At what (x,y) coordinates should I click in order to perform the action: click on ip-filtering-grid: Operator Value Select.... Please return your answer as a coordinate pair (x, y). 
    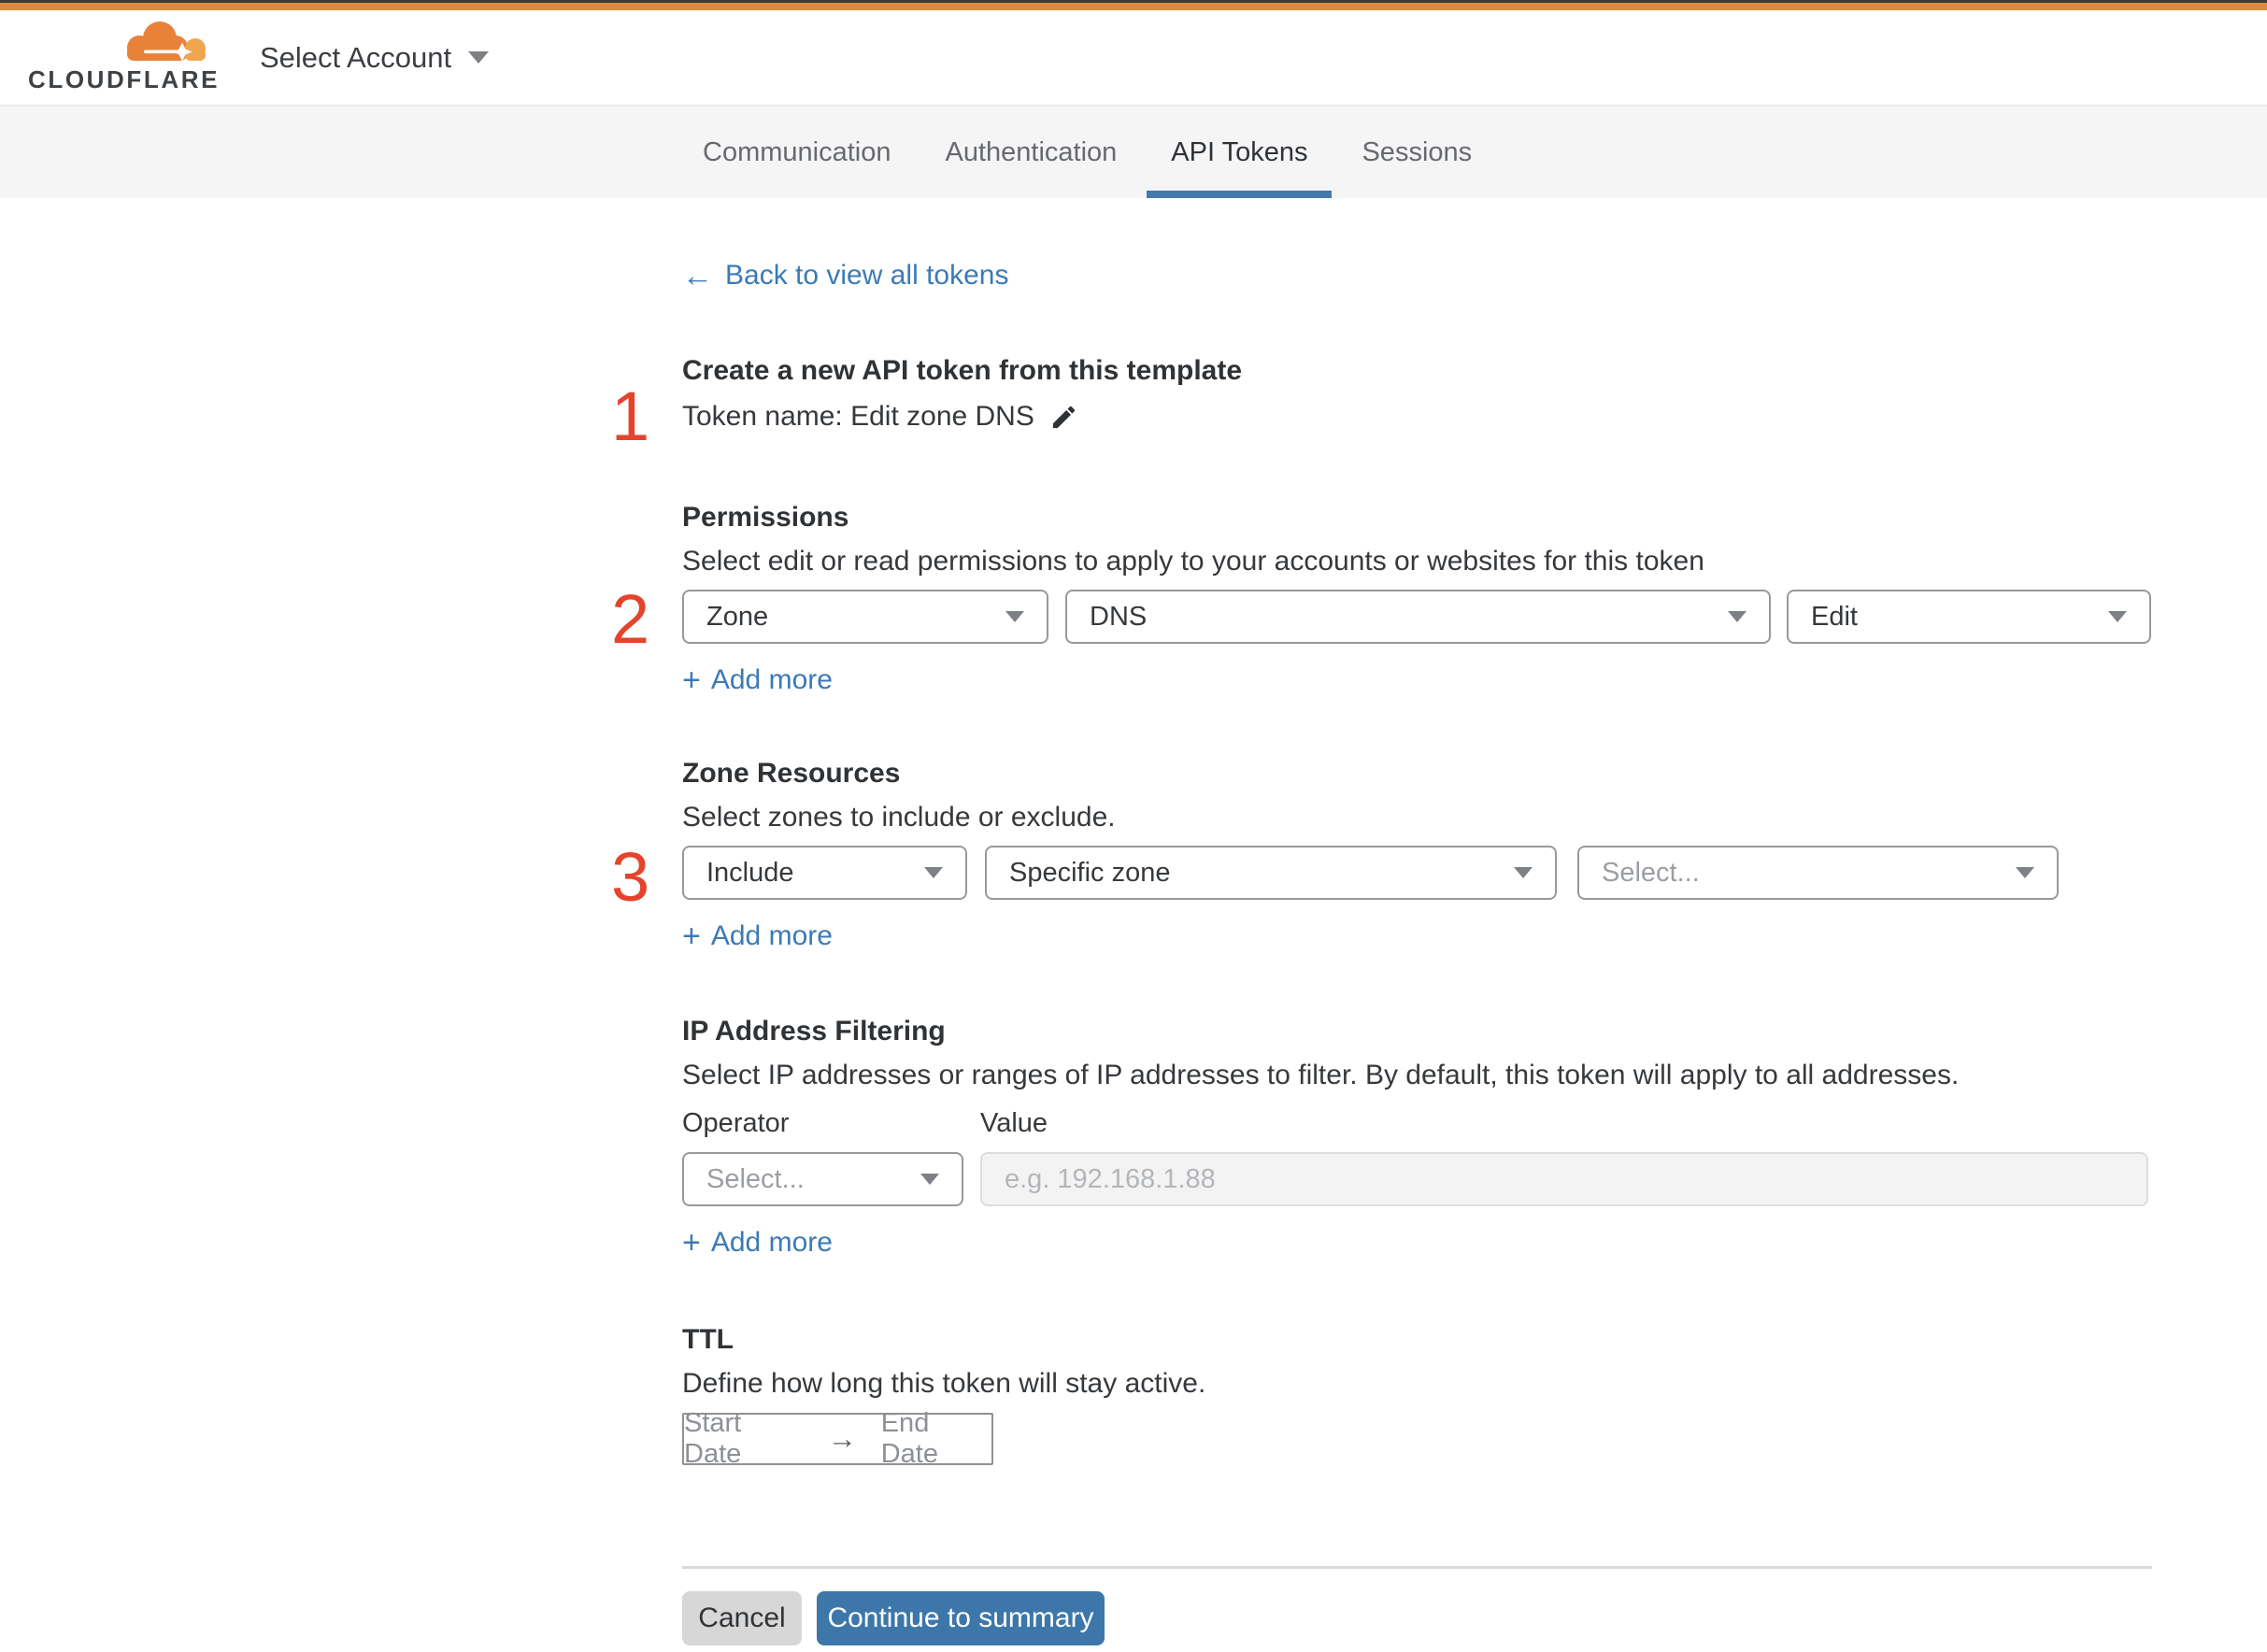
    Looking at the image, I should click on (1417, 1156).